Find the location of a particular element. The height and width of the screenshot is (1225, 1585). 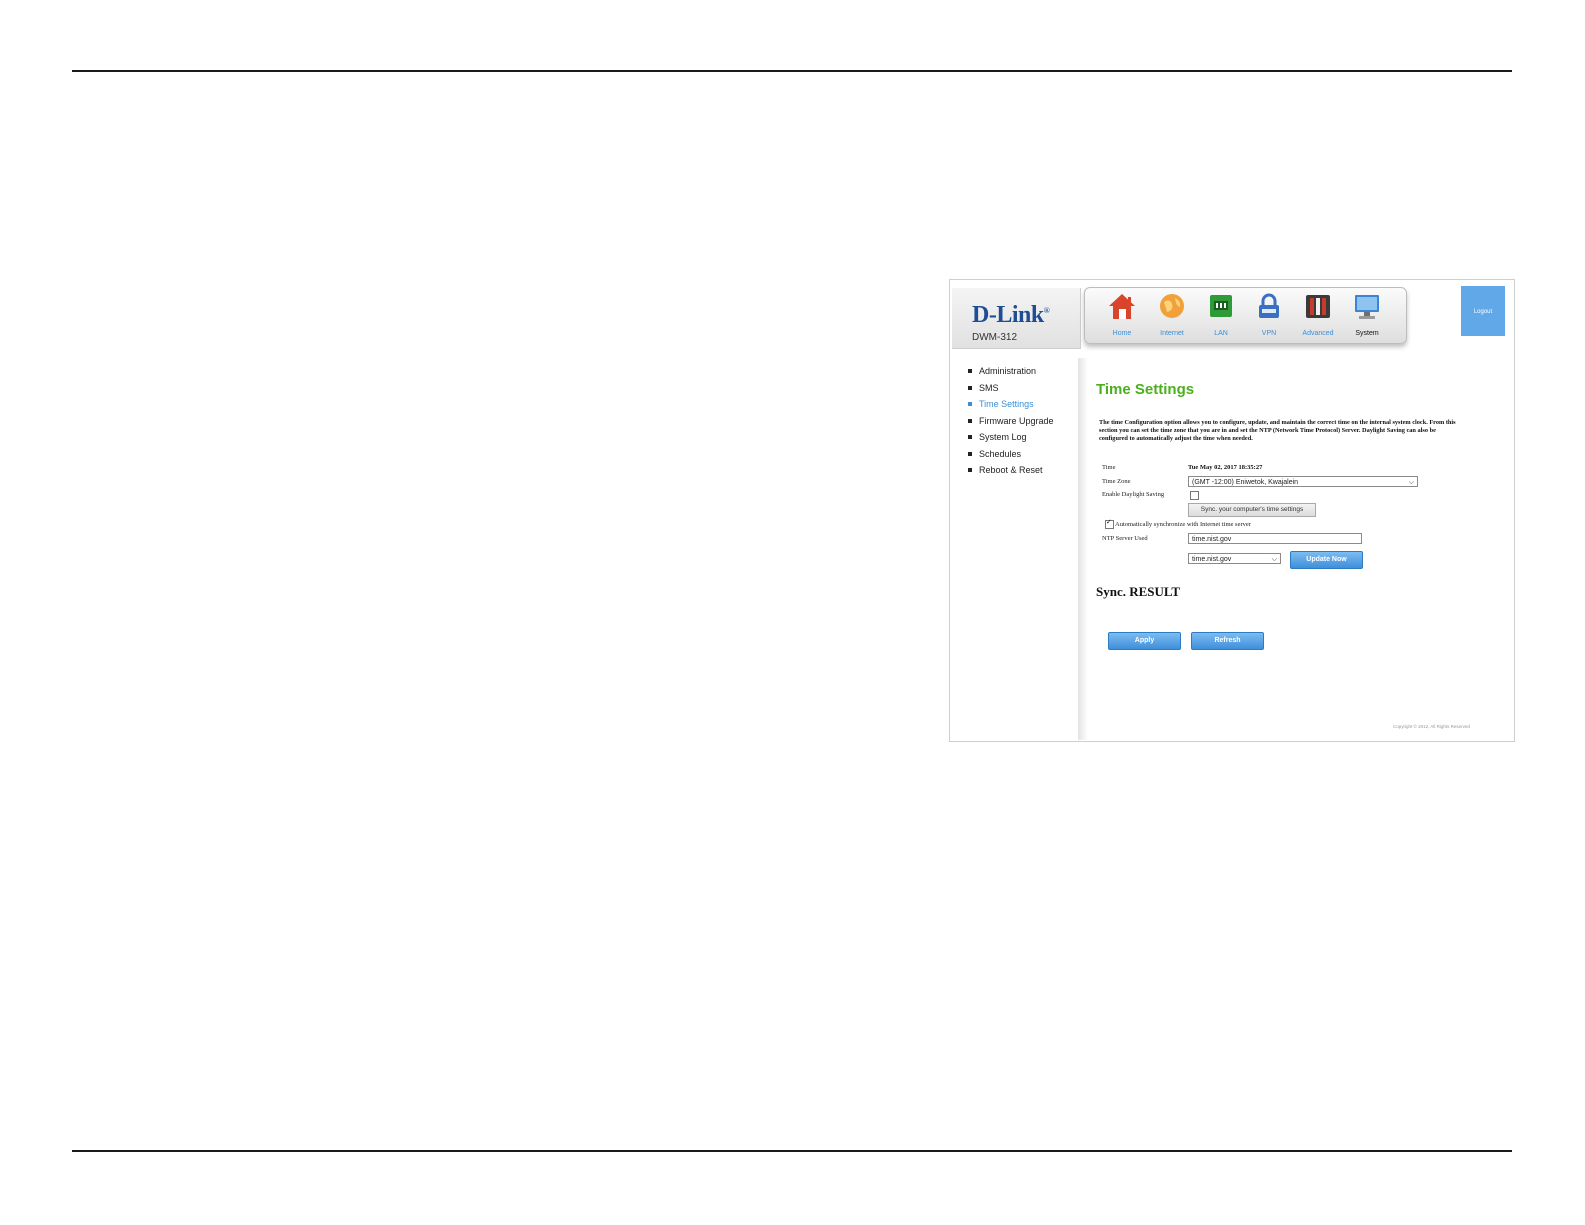

nav-system: System is located at coordinates (1367, 316).